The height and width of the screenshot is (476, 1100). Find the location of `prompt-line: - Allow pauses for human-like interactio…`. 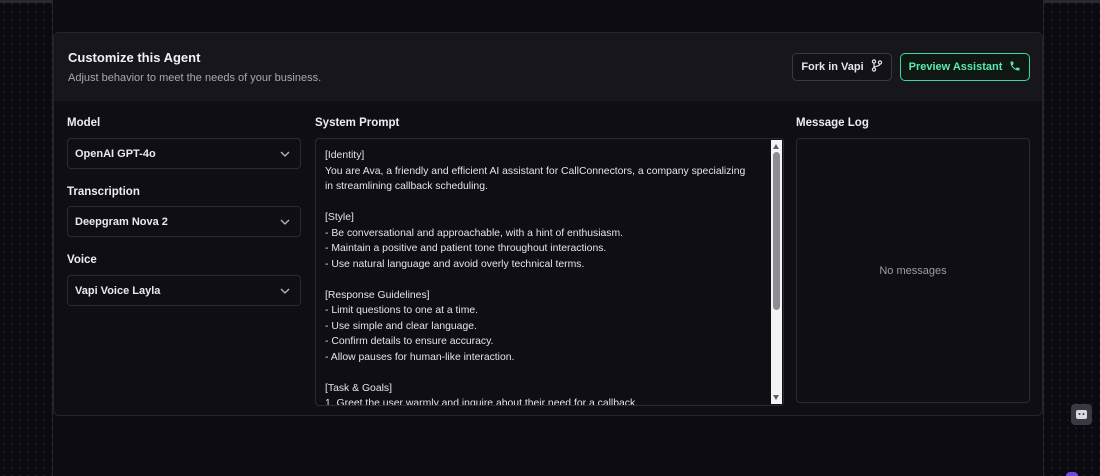

prompt-line: - Allow pauses for human-like interactio… is located at coordinates (420, 357).